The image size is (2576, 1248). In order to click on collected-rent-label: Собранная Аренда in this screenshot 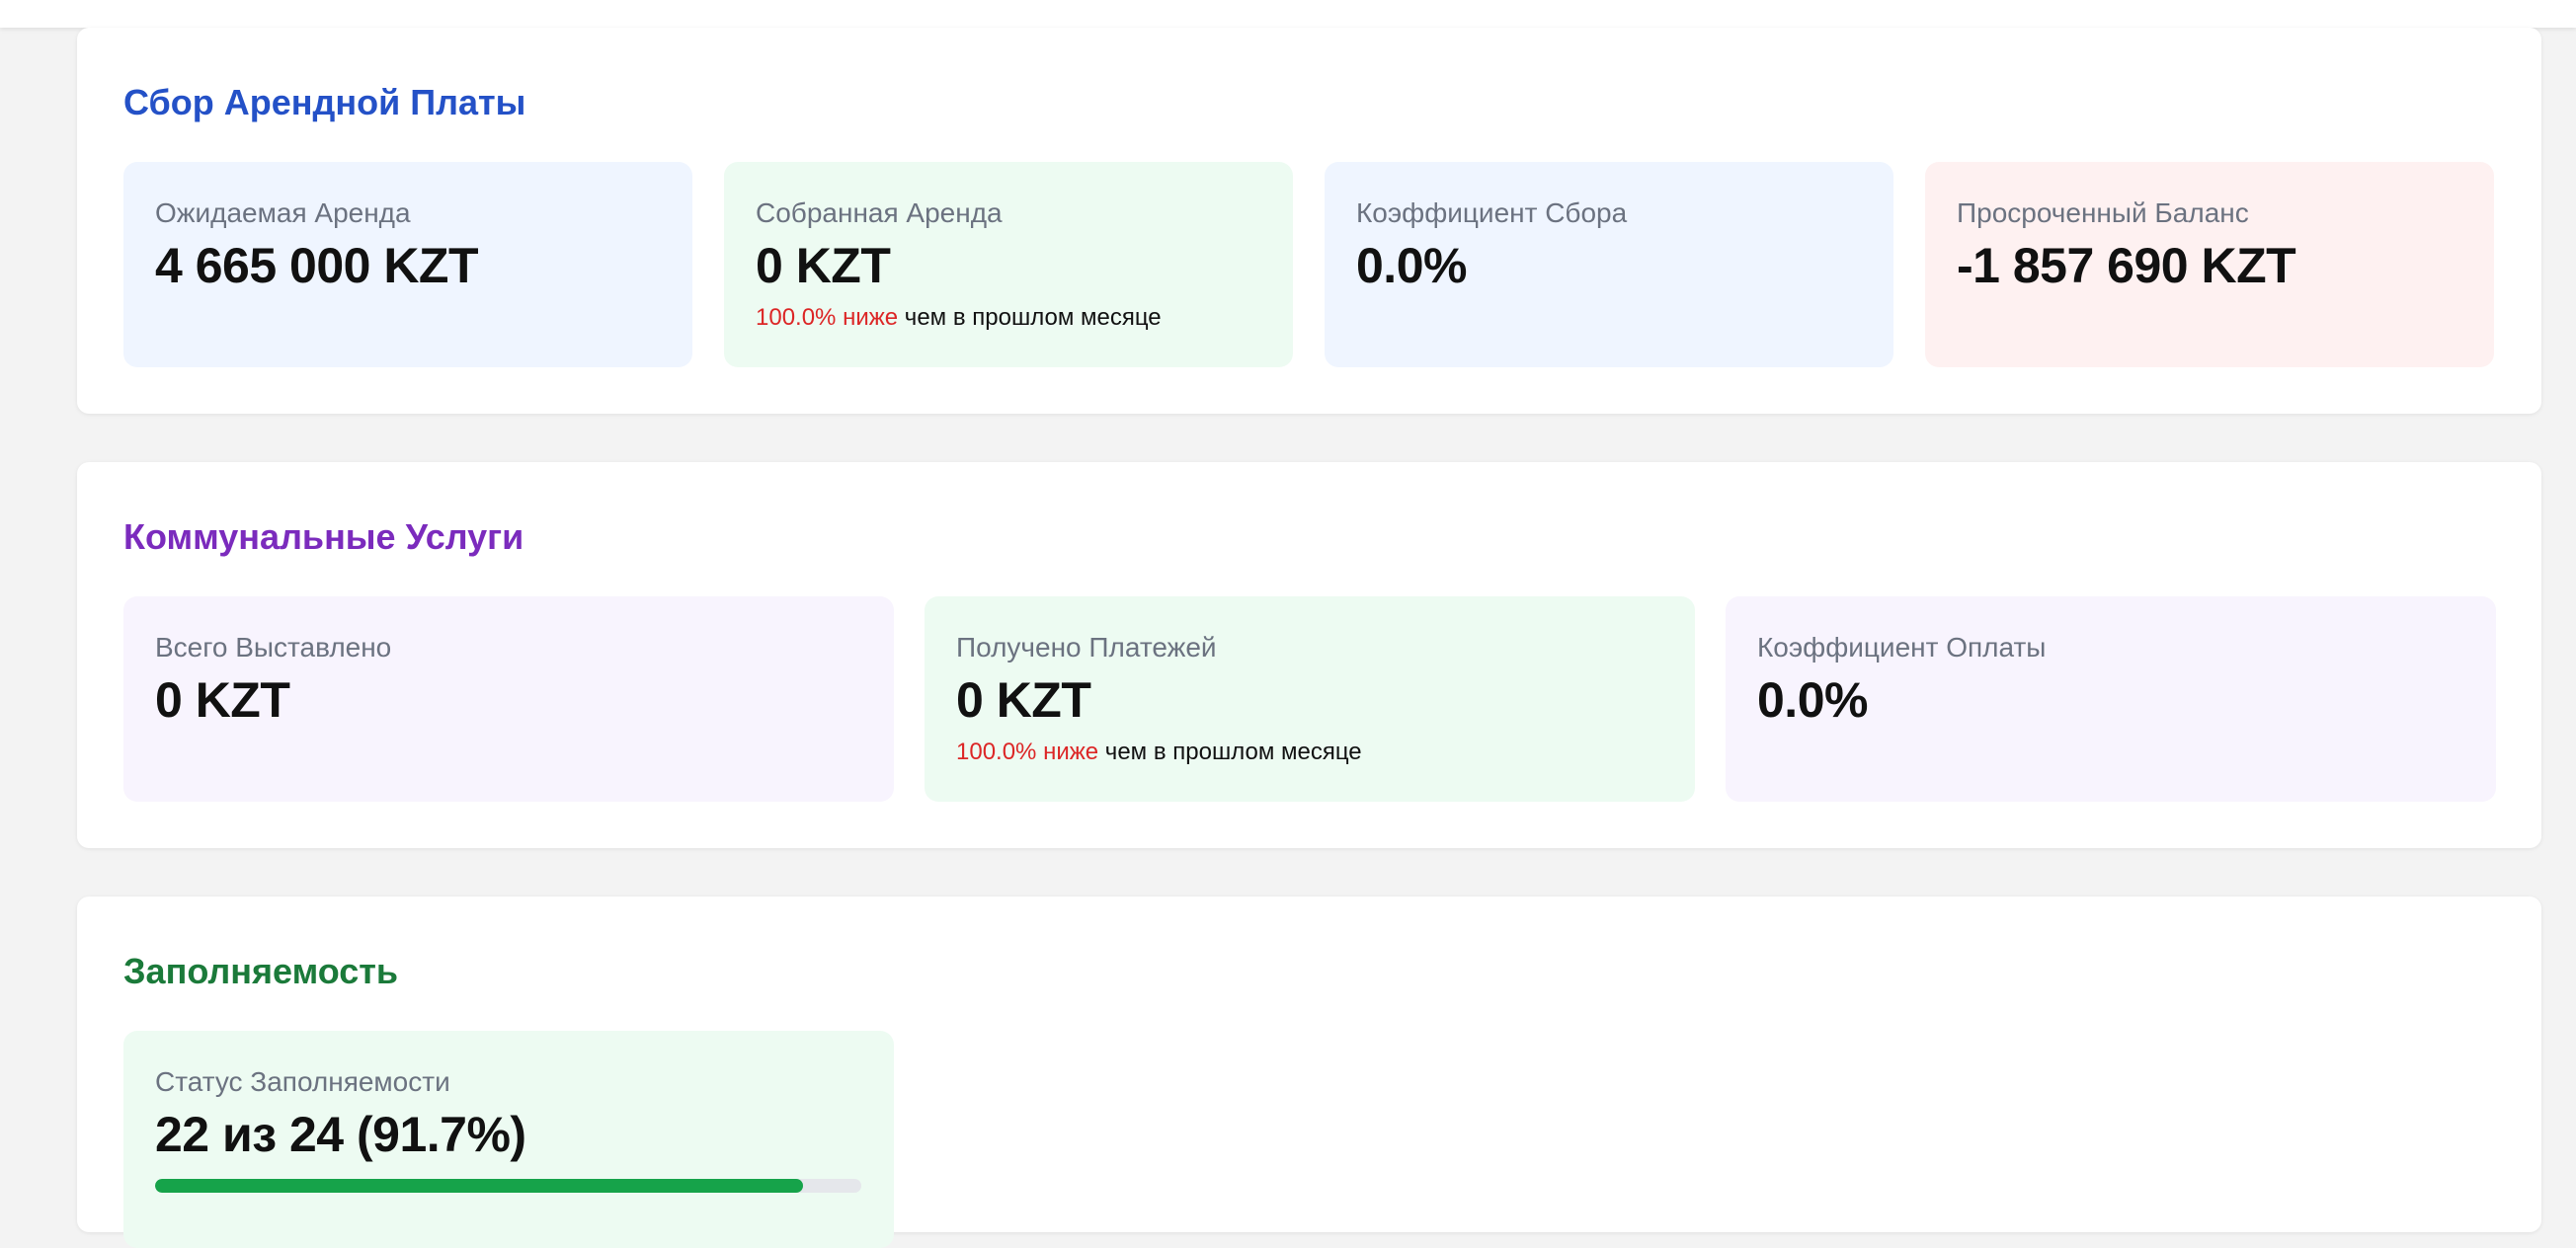, I will do `click(879, 212)`.